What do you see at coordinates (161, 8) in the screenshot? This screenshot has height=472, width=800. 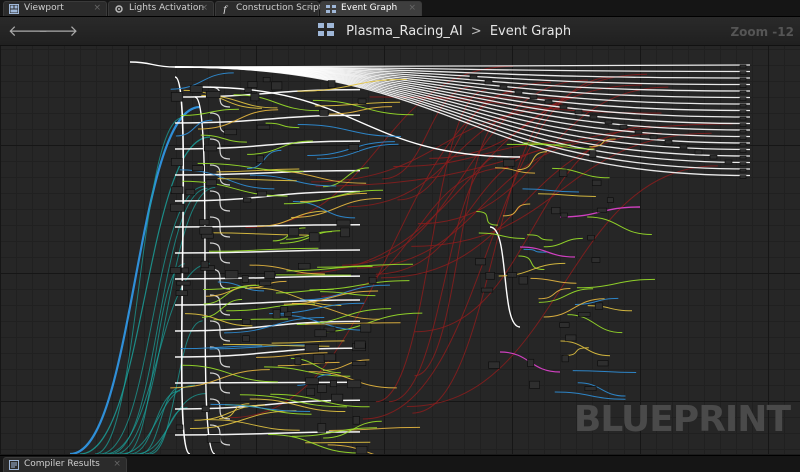 I see `tab-lights-activation: Lights Activation ×` at bounding box center [161, 8].